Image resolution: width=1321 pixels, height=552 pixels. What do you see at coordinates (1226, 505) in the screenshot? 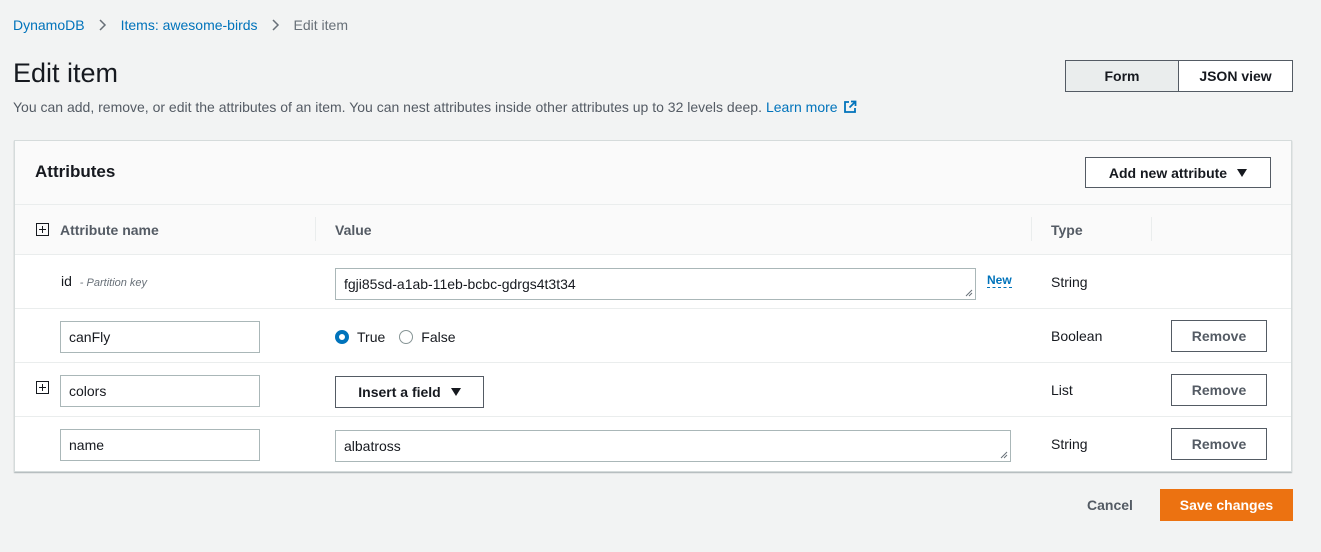
I see `save-changes-button: Save changes` at bounding box center [1226, 505].